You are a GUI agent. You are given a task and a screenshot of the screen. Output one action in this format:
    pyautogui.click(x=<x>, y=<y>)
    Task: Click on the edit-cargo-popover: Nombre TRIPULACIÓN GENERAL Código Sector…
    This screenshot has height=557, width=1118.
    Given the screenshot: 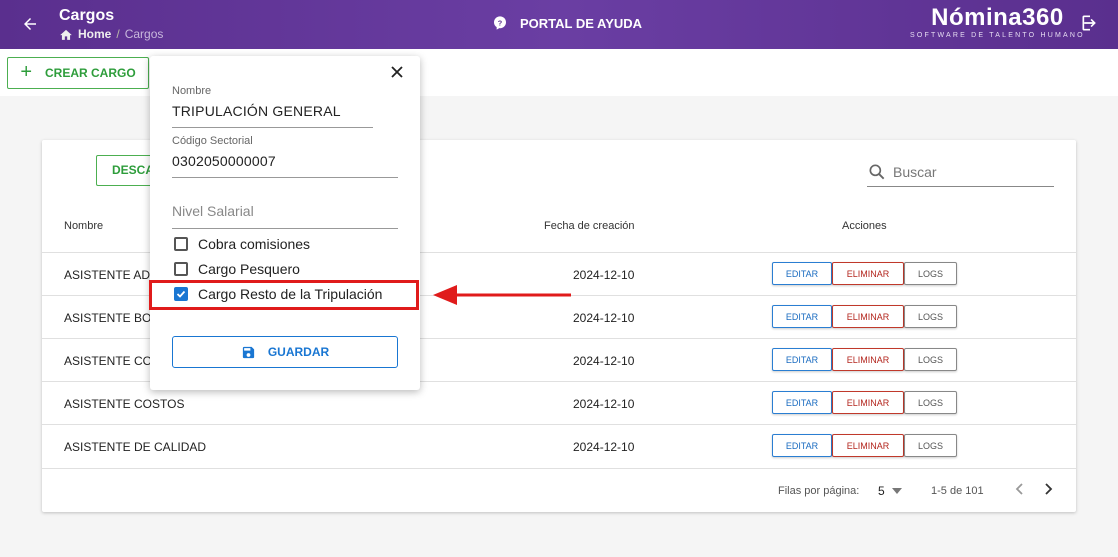 What is the action you would take?
    pyautogui.click(x=285, y=223)
    